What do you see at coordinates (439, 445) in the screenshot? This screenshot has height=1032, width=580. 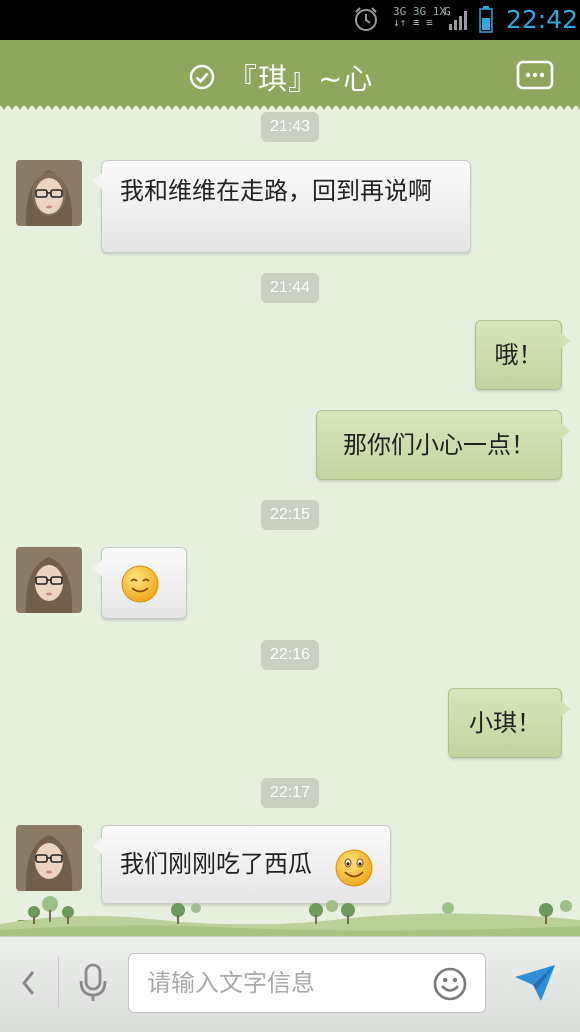 I see `message-text: 那你们小心一点！` at bounding box center [439, 445].